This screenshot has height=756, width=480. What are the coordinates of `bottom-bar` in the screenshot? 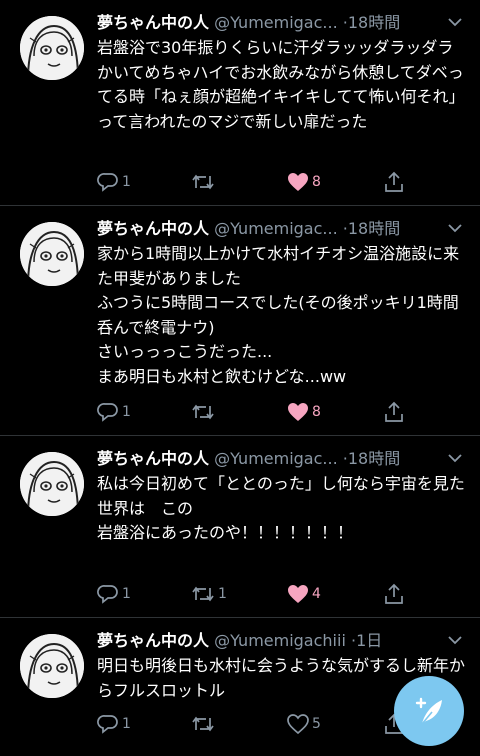 It's located at (240, 749).